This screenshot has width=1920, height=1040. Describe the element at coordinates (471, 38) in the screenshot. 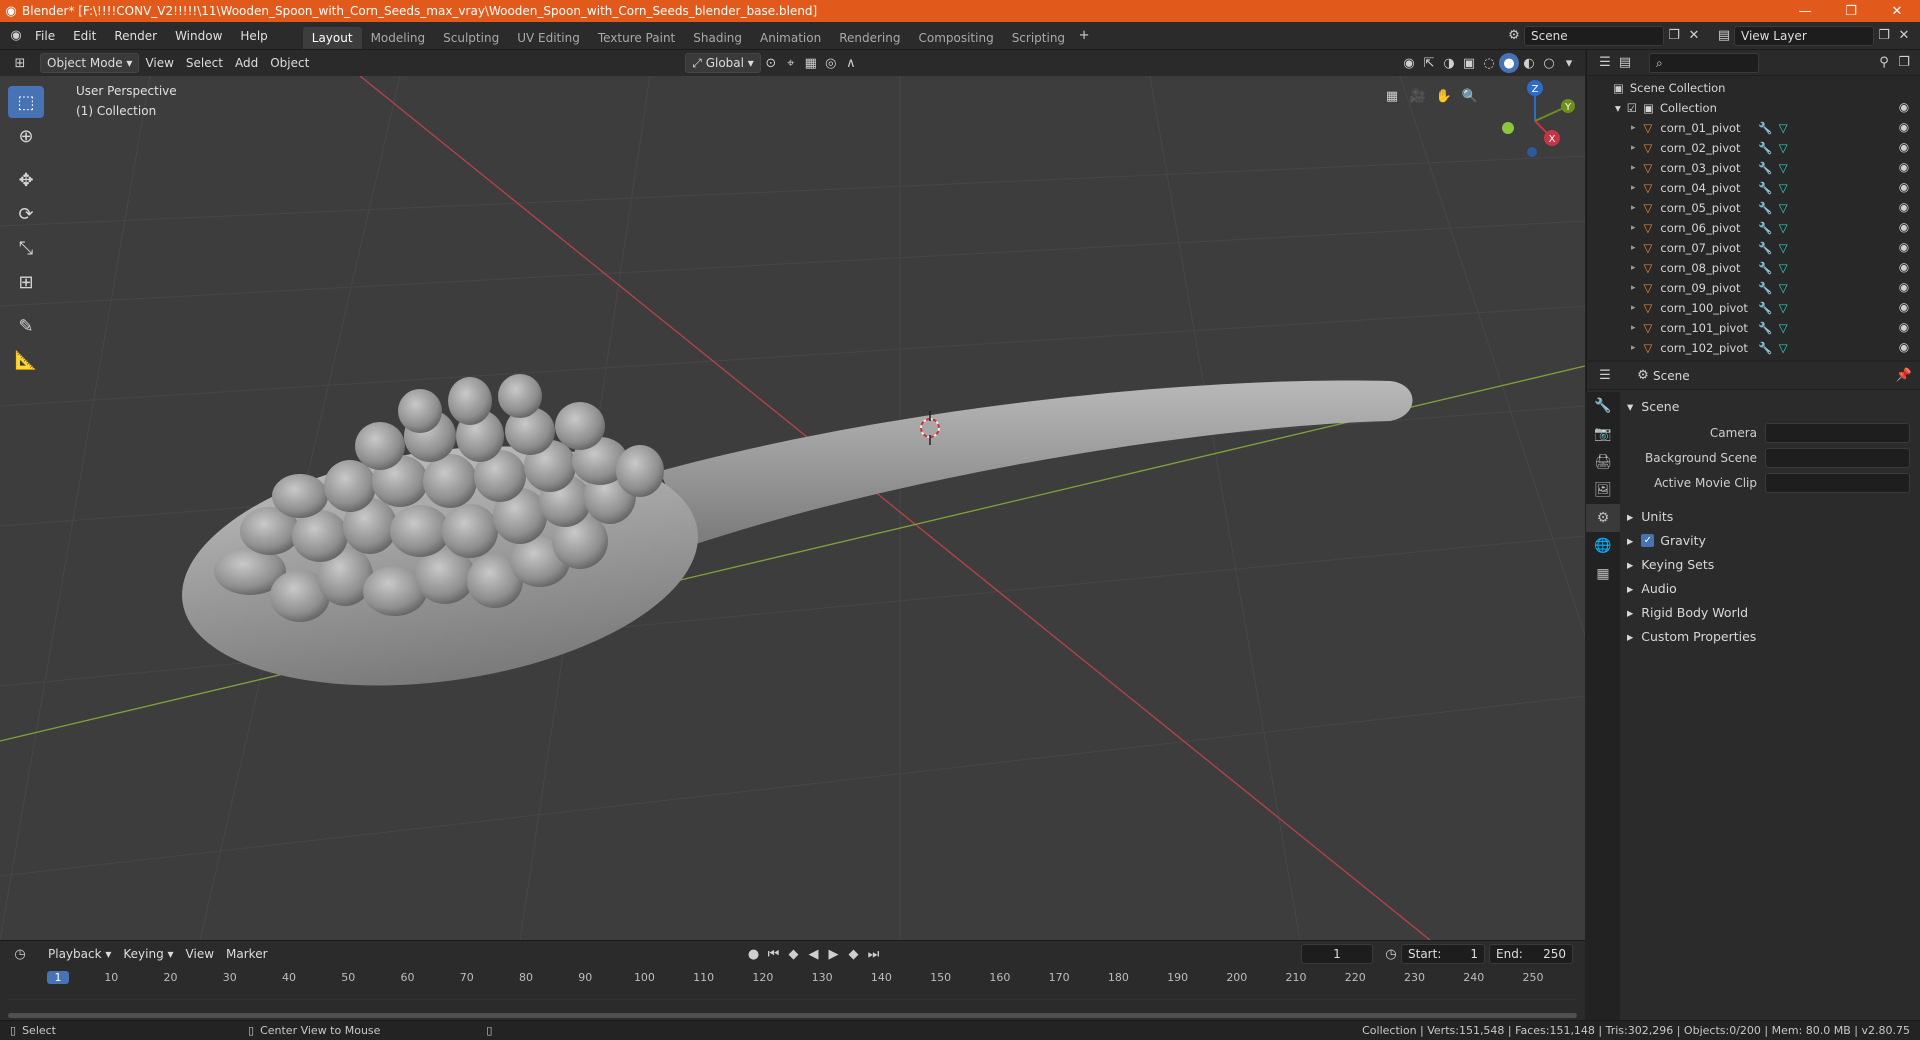

I see `tab-sculpting: Sculpting` at that location.